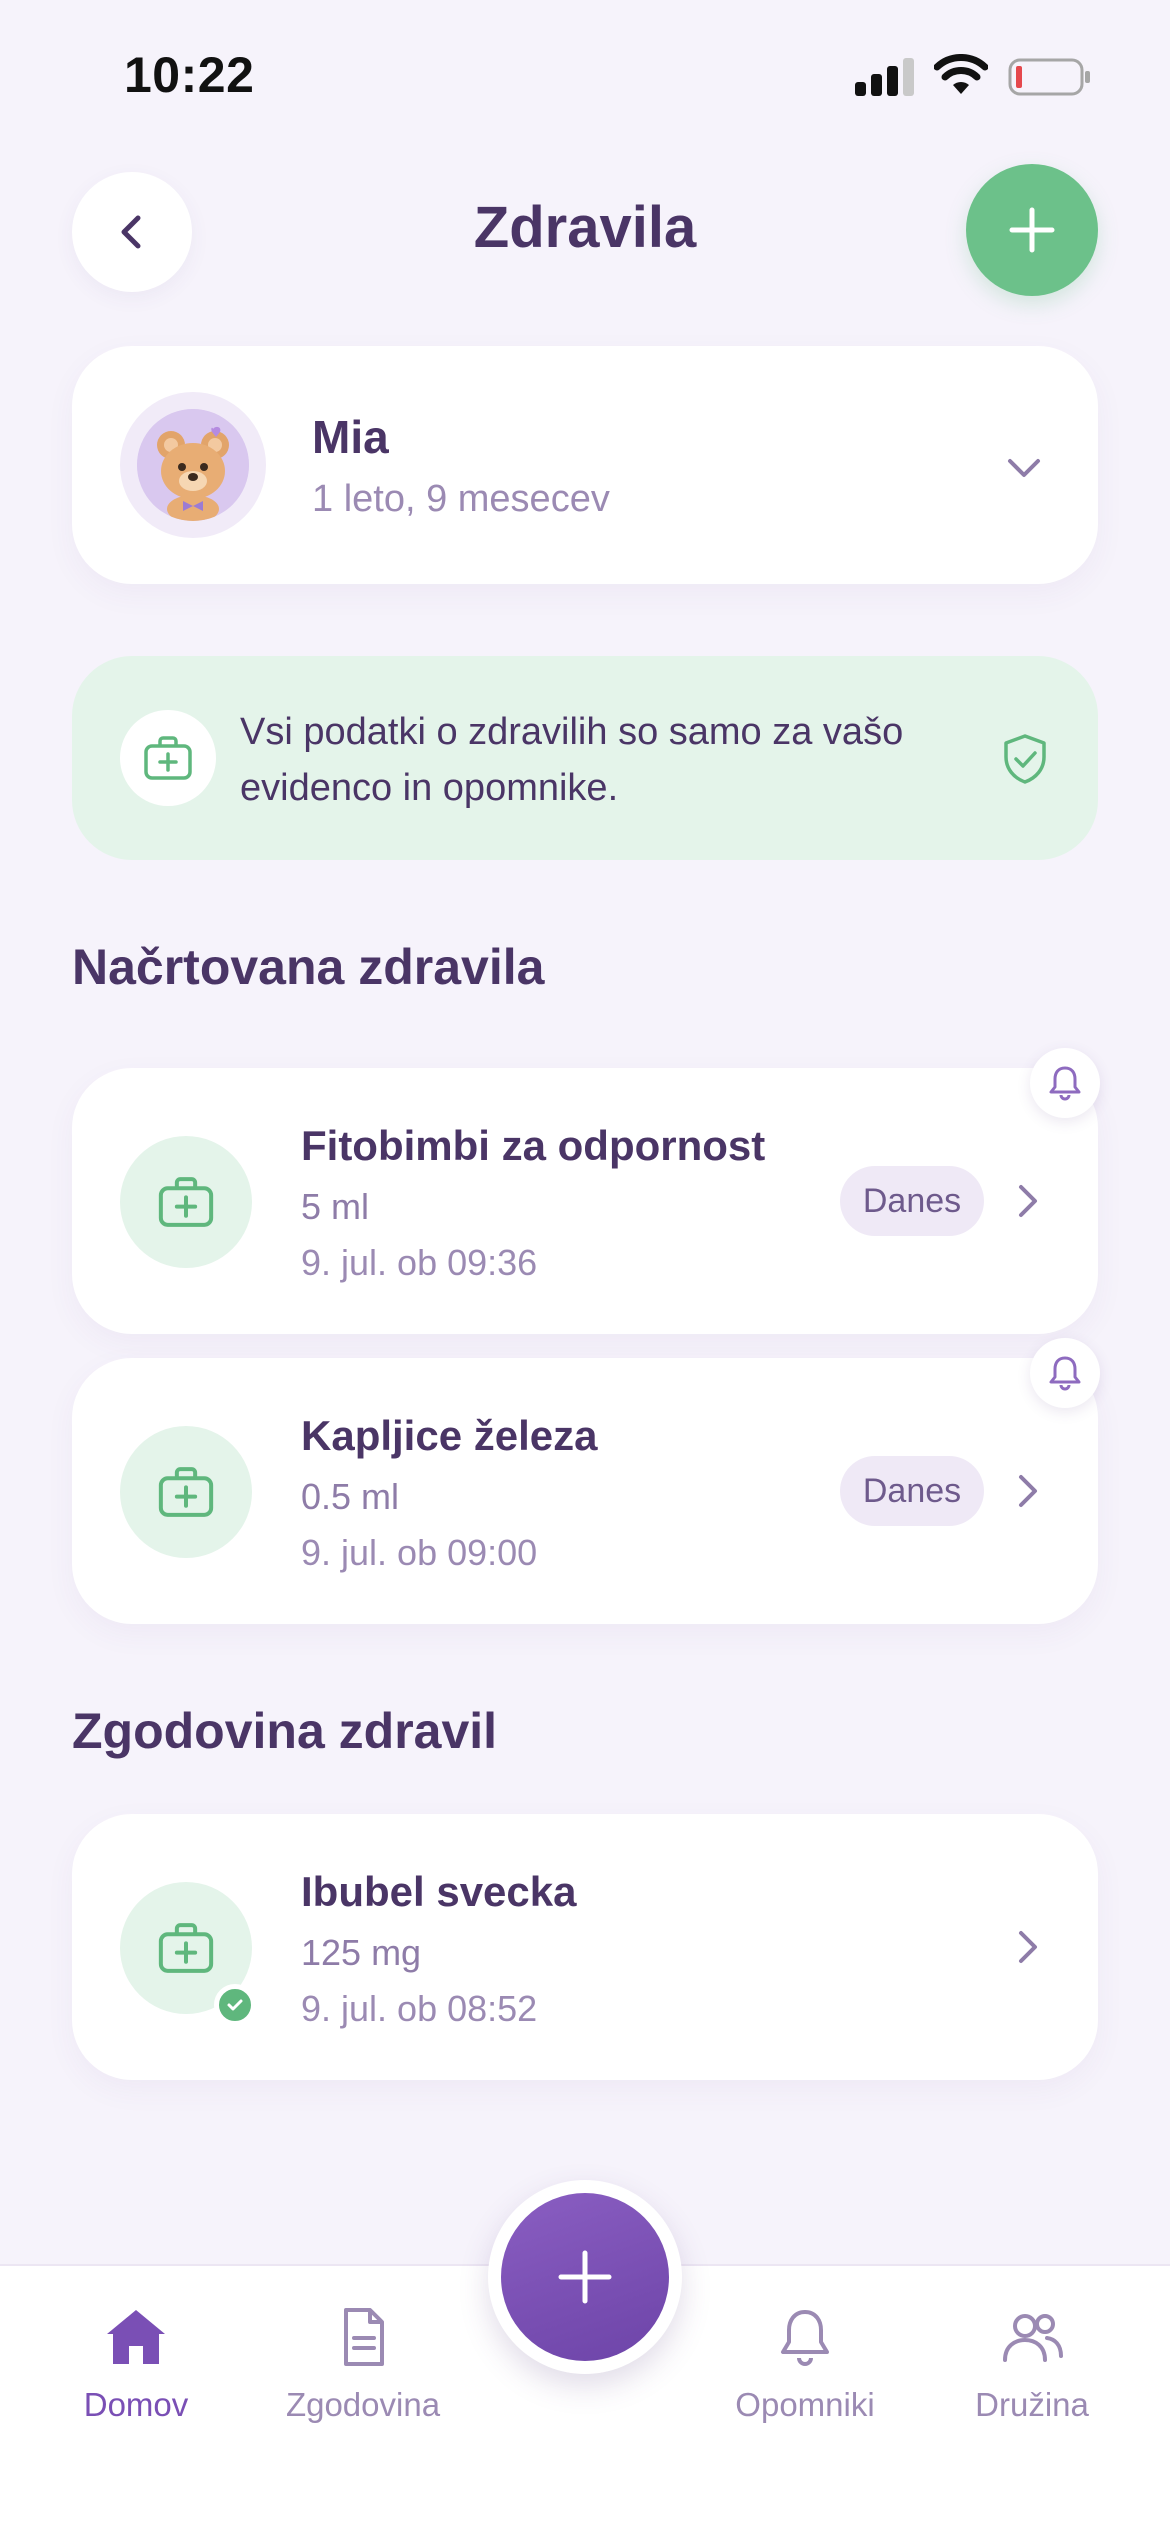 The image size is (1170, 2532). Describe the element at coordinates (419, 1262) in the screenshot. I see `medicine-time: 9. jul. ob 09:36` at that location.